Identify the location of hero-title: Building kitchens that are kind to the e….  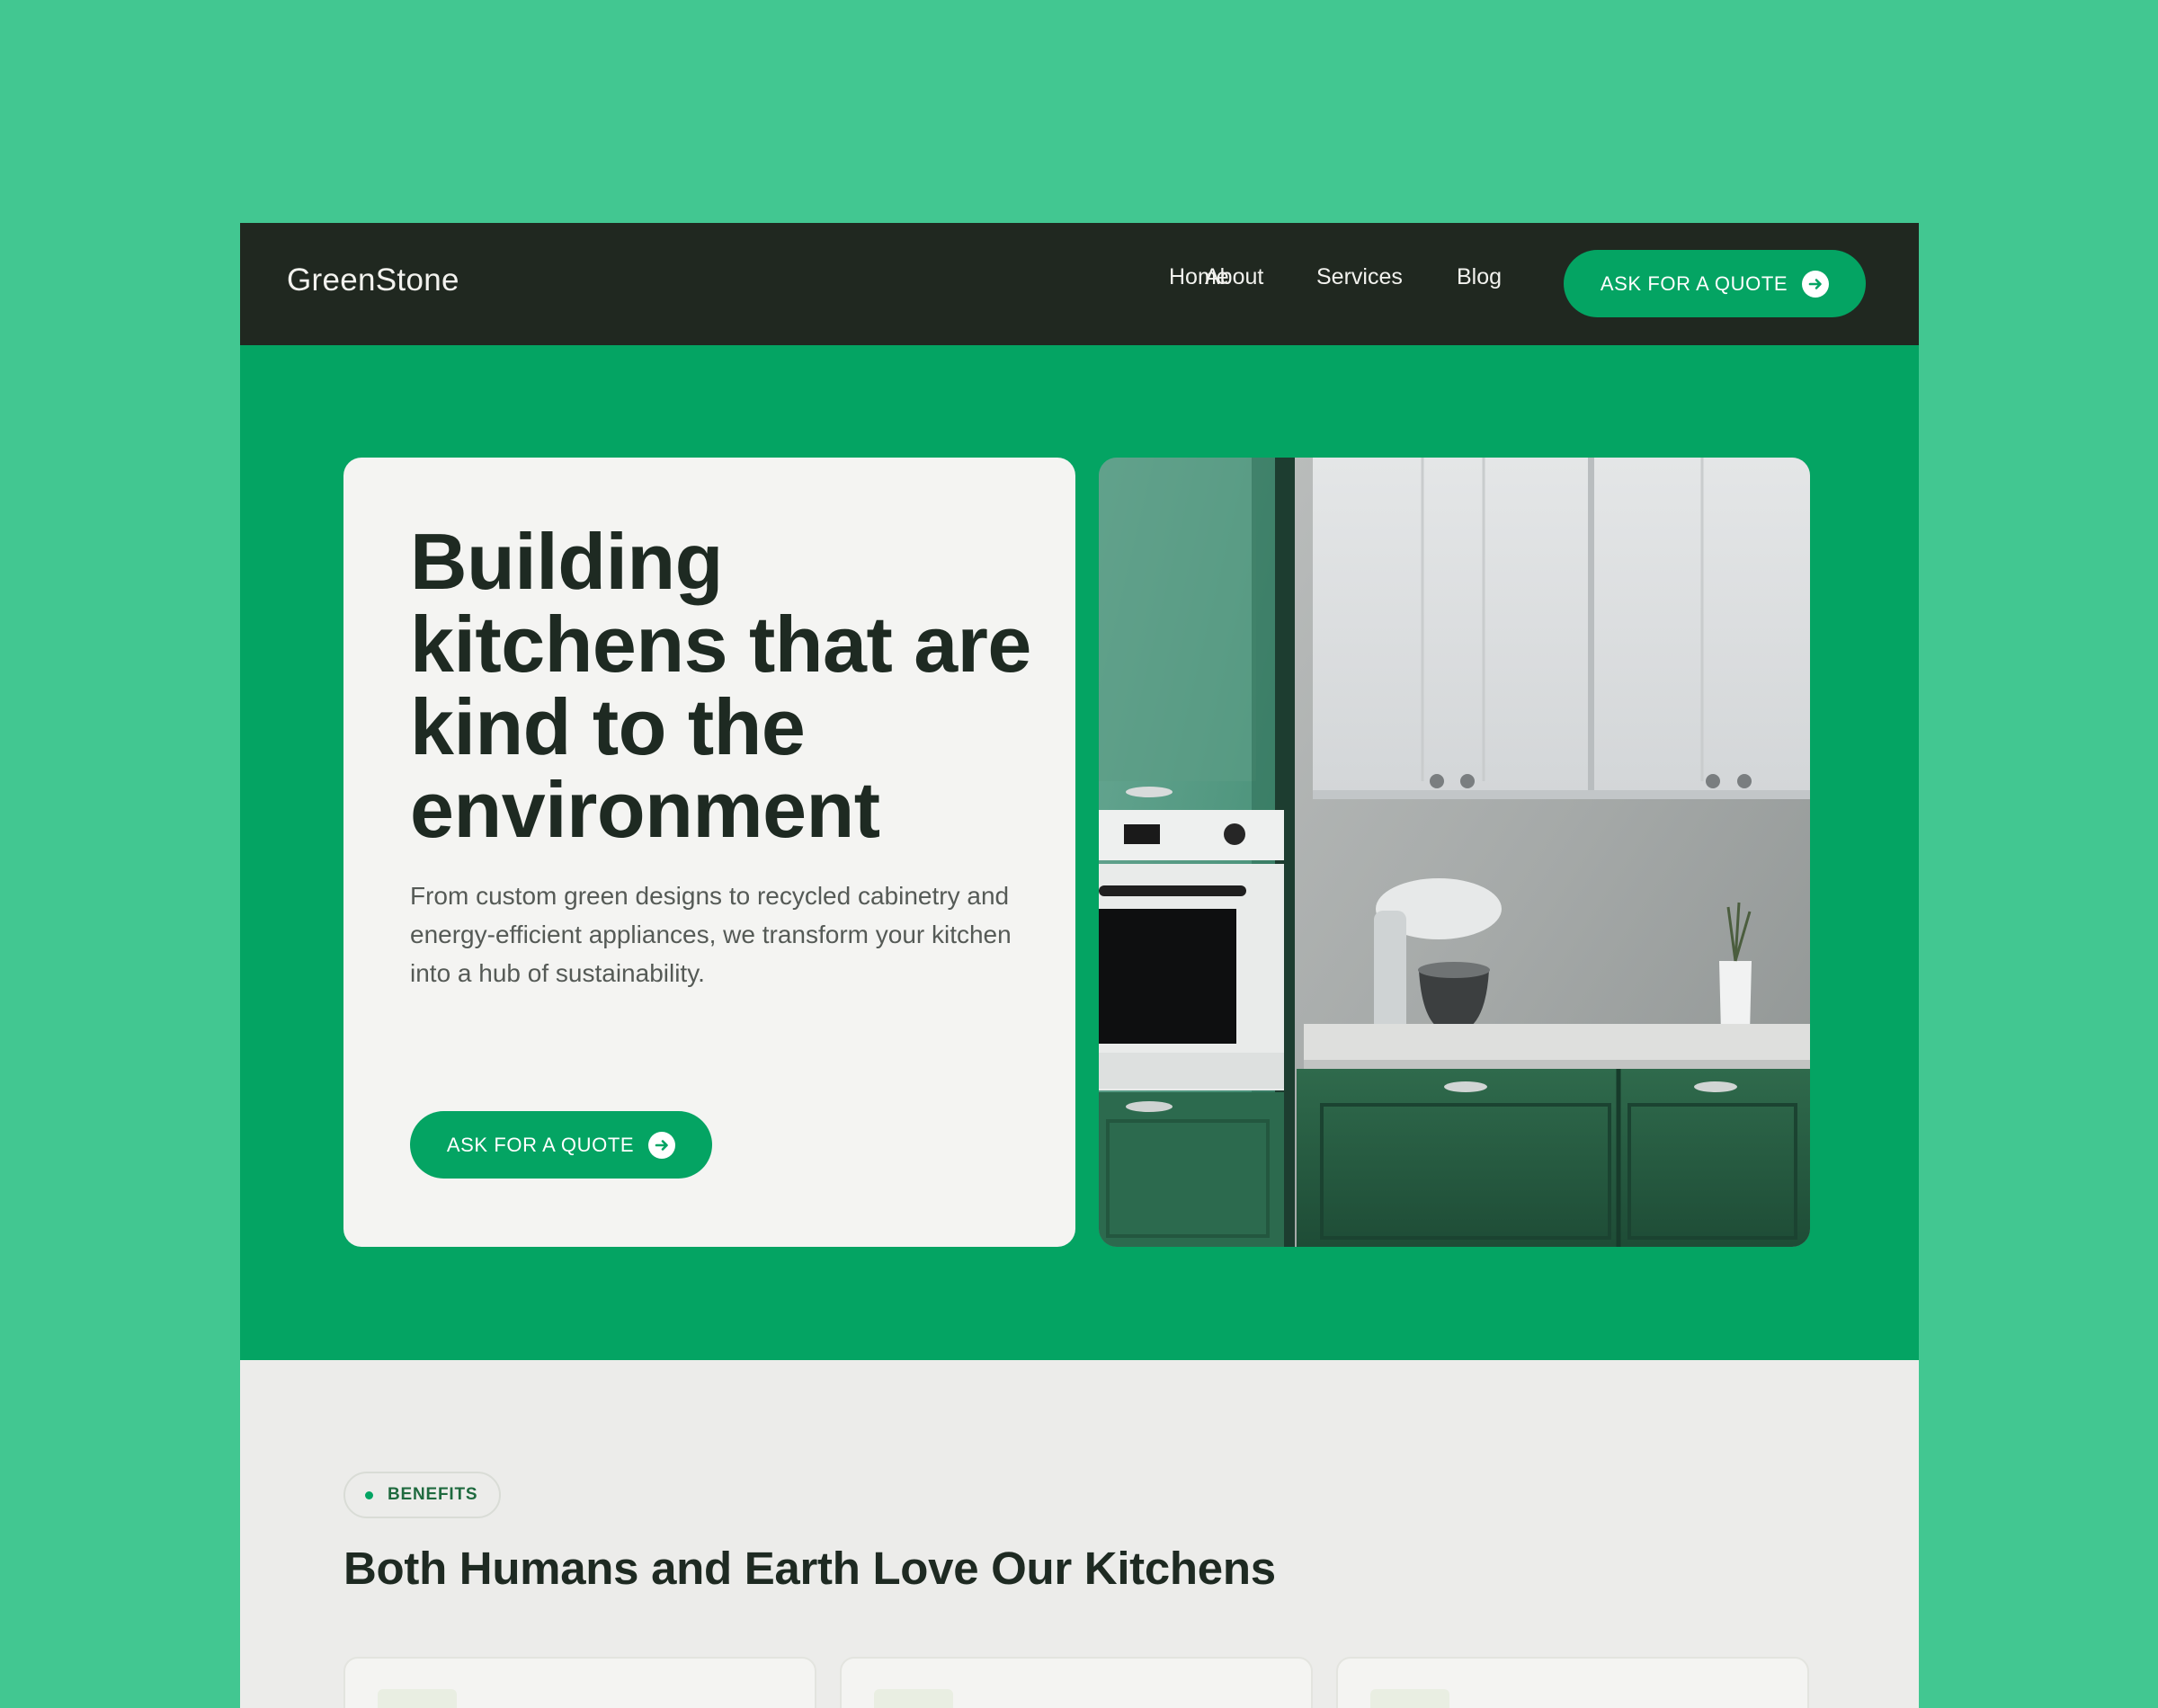
(720, 685).